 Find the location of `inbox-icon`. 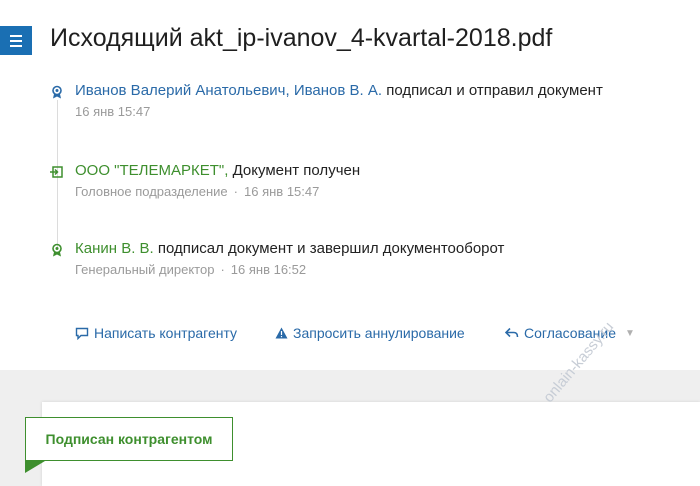

inbox-icon is located at coordinates (56, 172).